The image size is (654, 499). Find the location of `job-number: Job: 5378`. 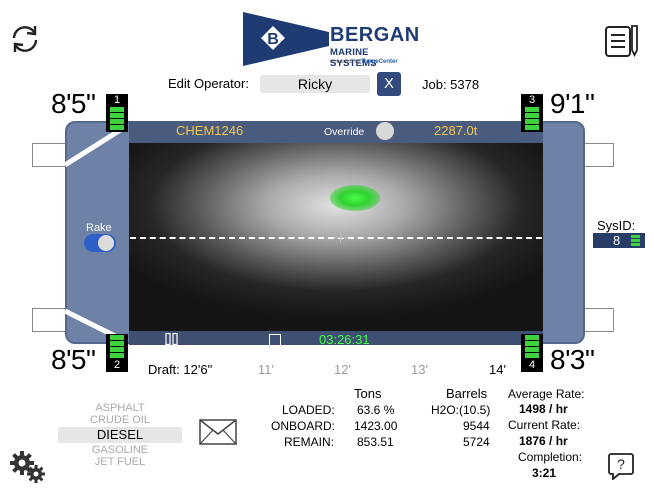

job-number: Job: 5378 is located at coordinates (451, 84).